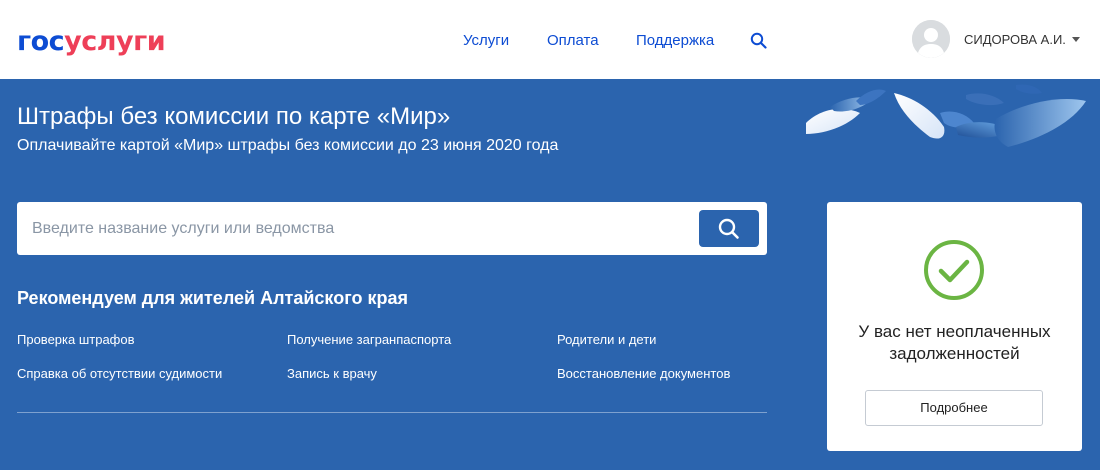 The height and width of the screenshot is (470, 1100). What do you see at coordinates (675, 41) in the screenshot?
I see `nav-support-link: Поддержка` at bounding box center [675, 41].